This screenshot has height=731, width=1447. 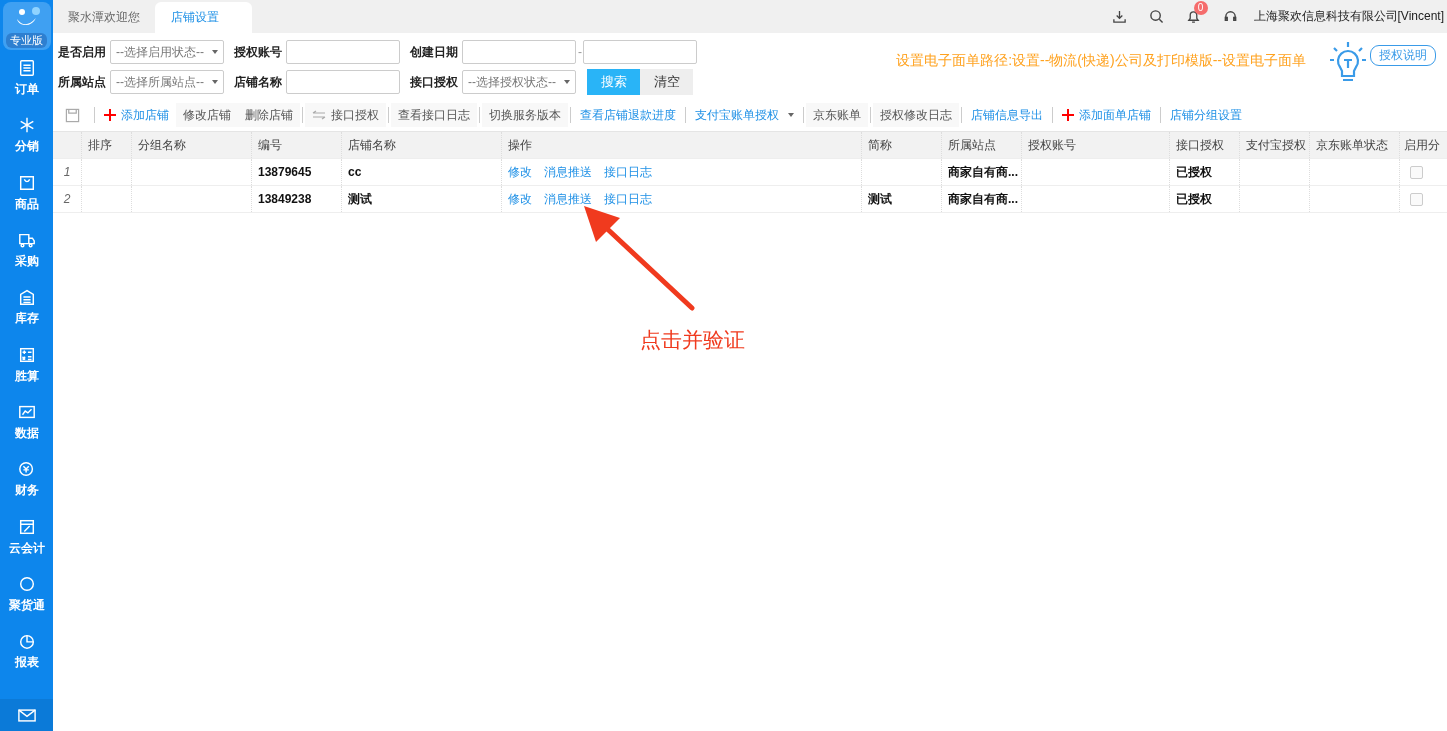 I want to click on toolbar-button: 删除店铺, so click(x=269, y=115).